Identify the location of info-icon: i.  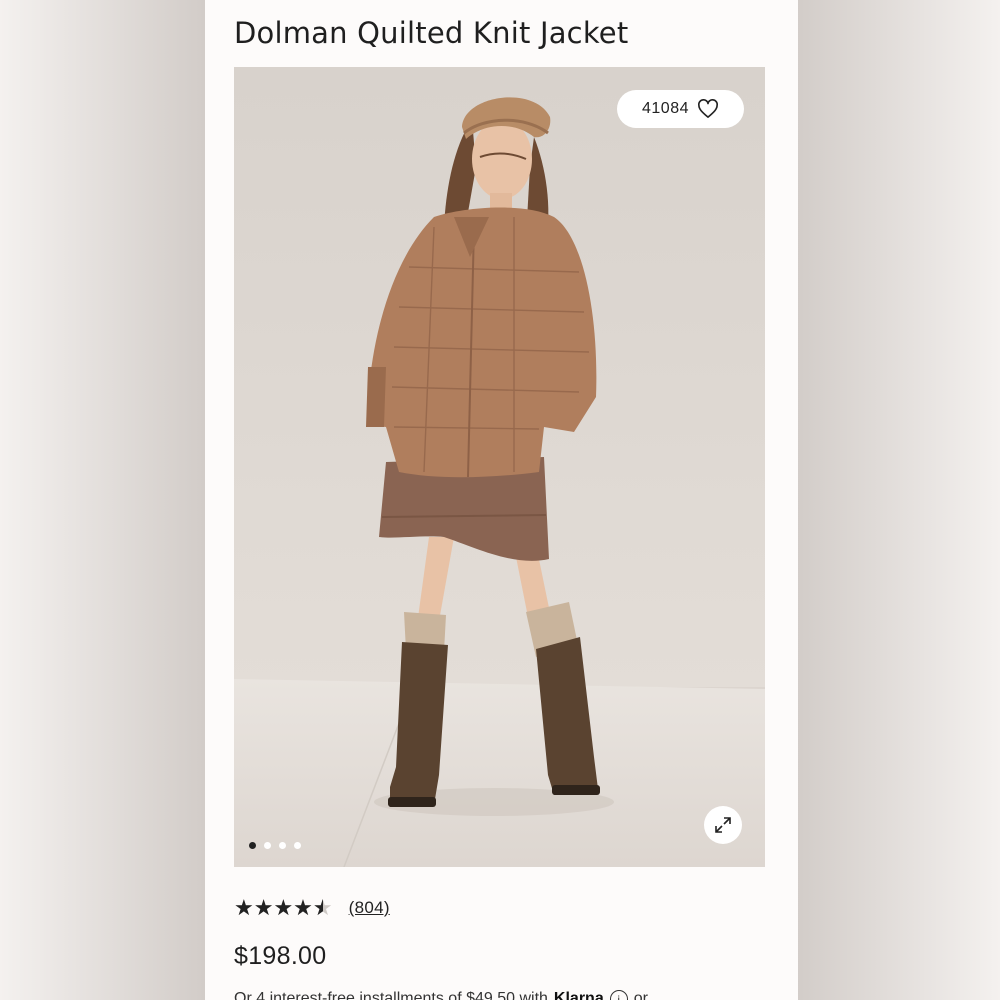
(618, 995).